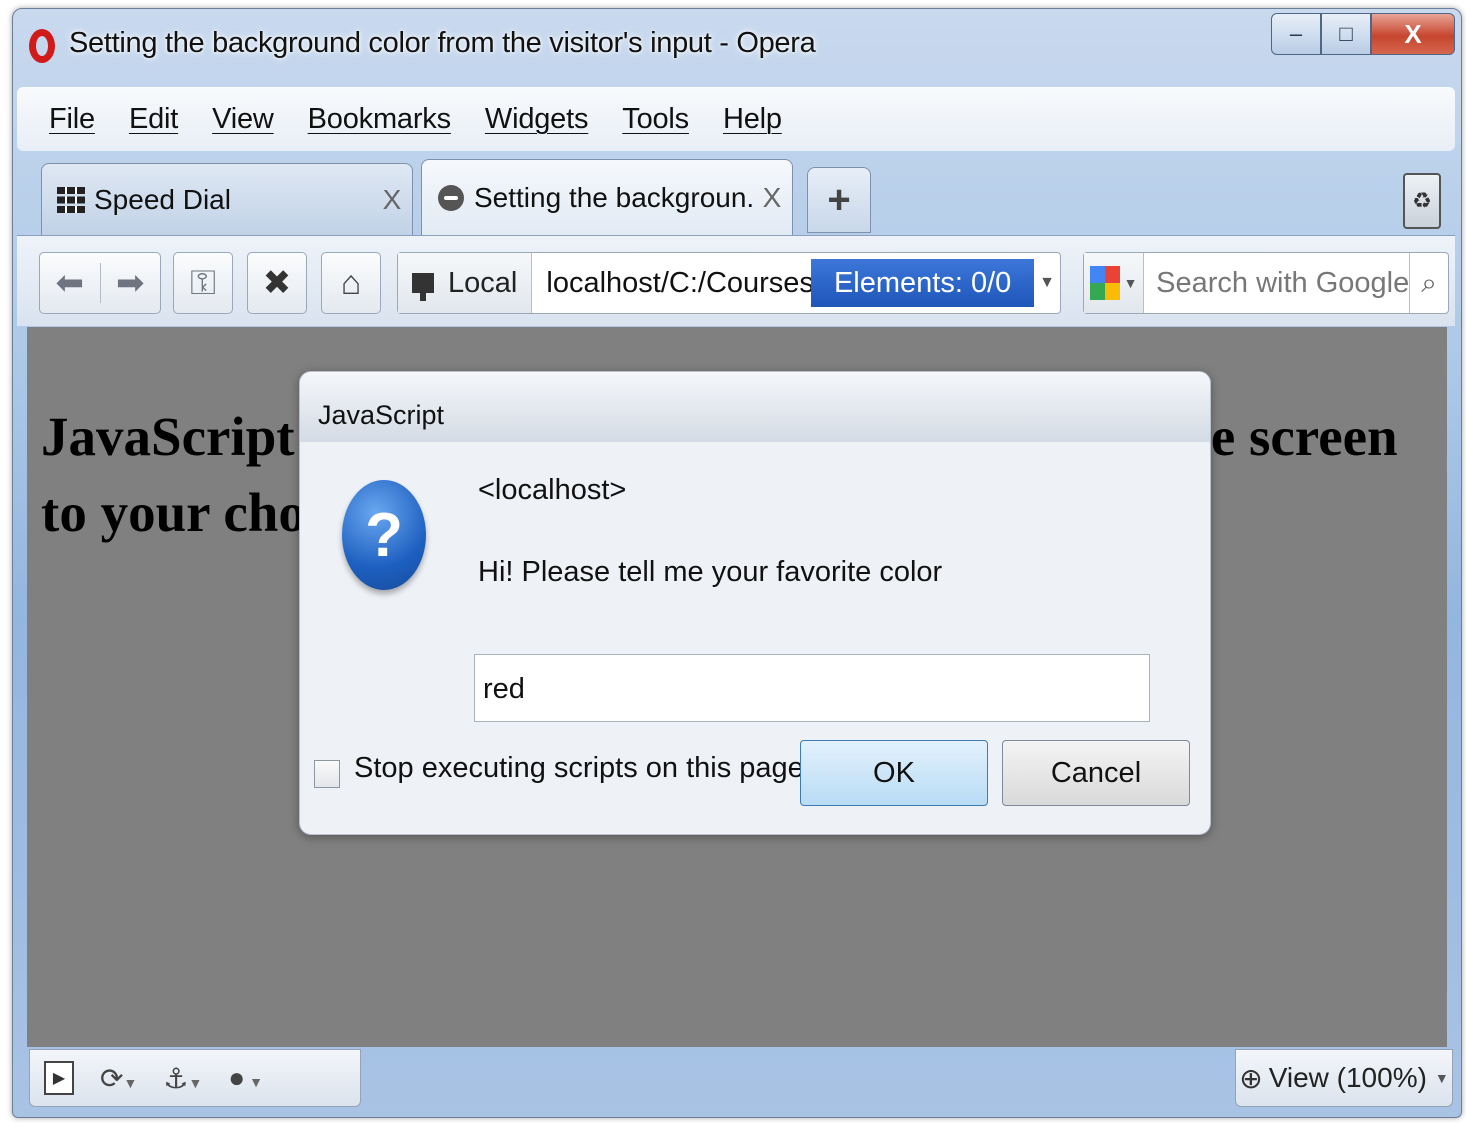 This screenshot has width=1466, height=1123. I want to click on monitor-icon, so click(423, 287).